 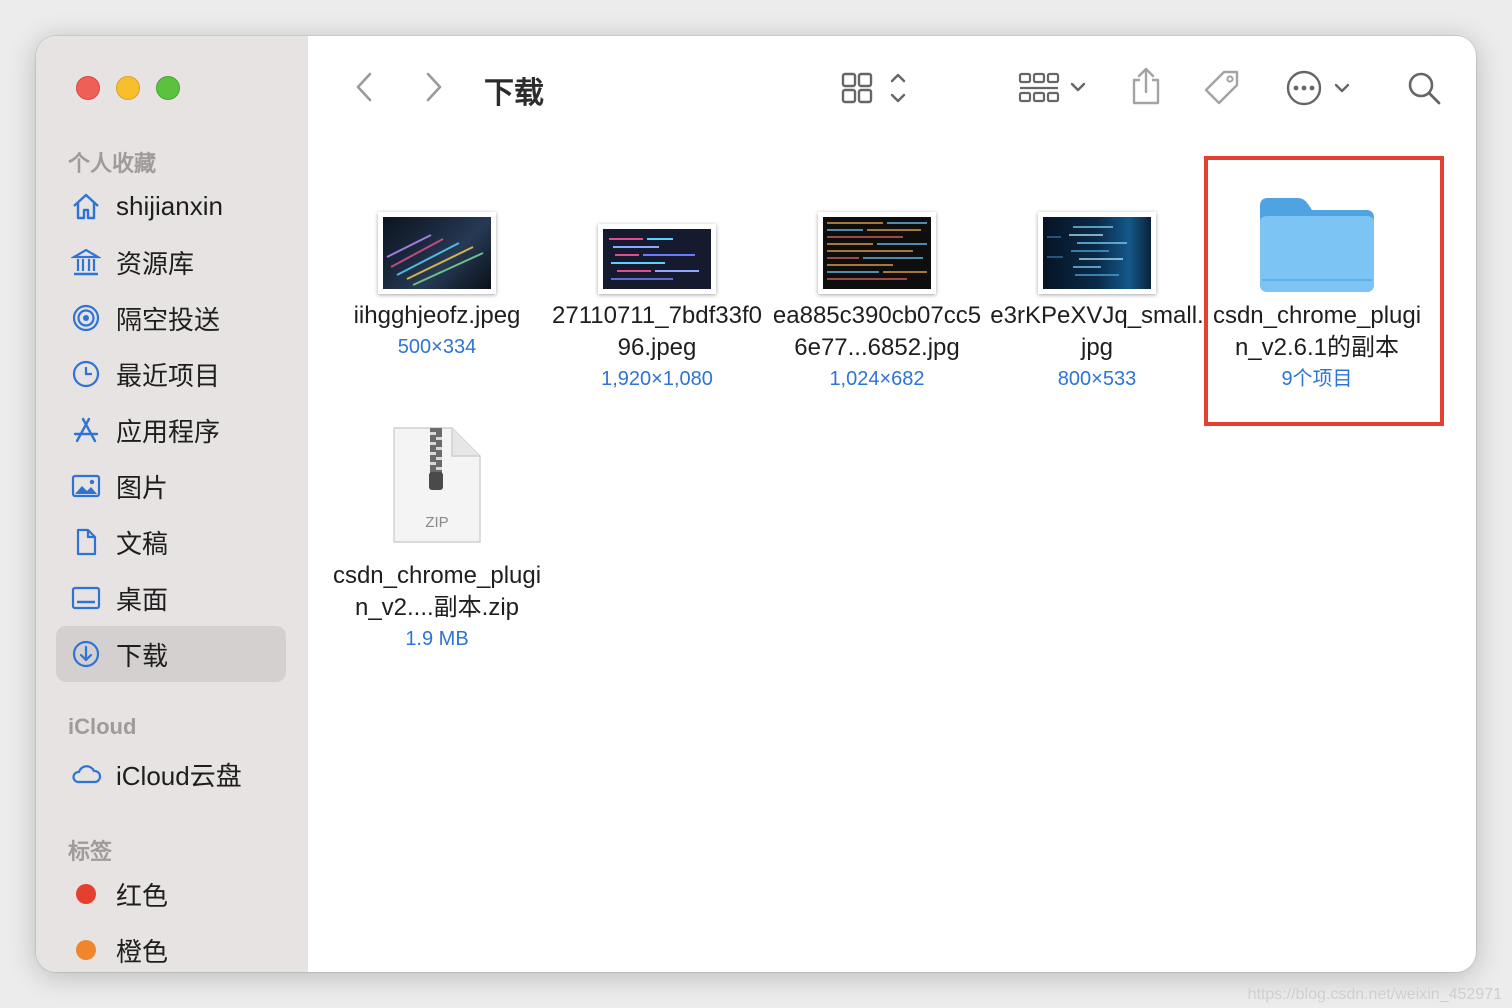 I want to click on window-title: 下载, so click(x=514, y=93).